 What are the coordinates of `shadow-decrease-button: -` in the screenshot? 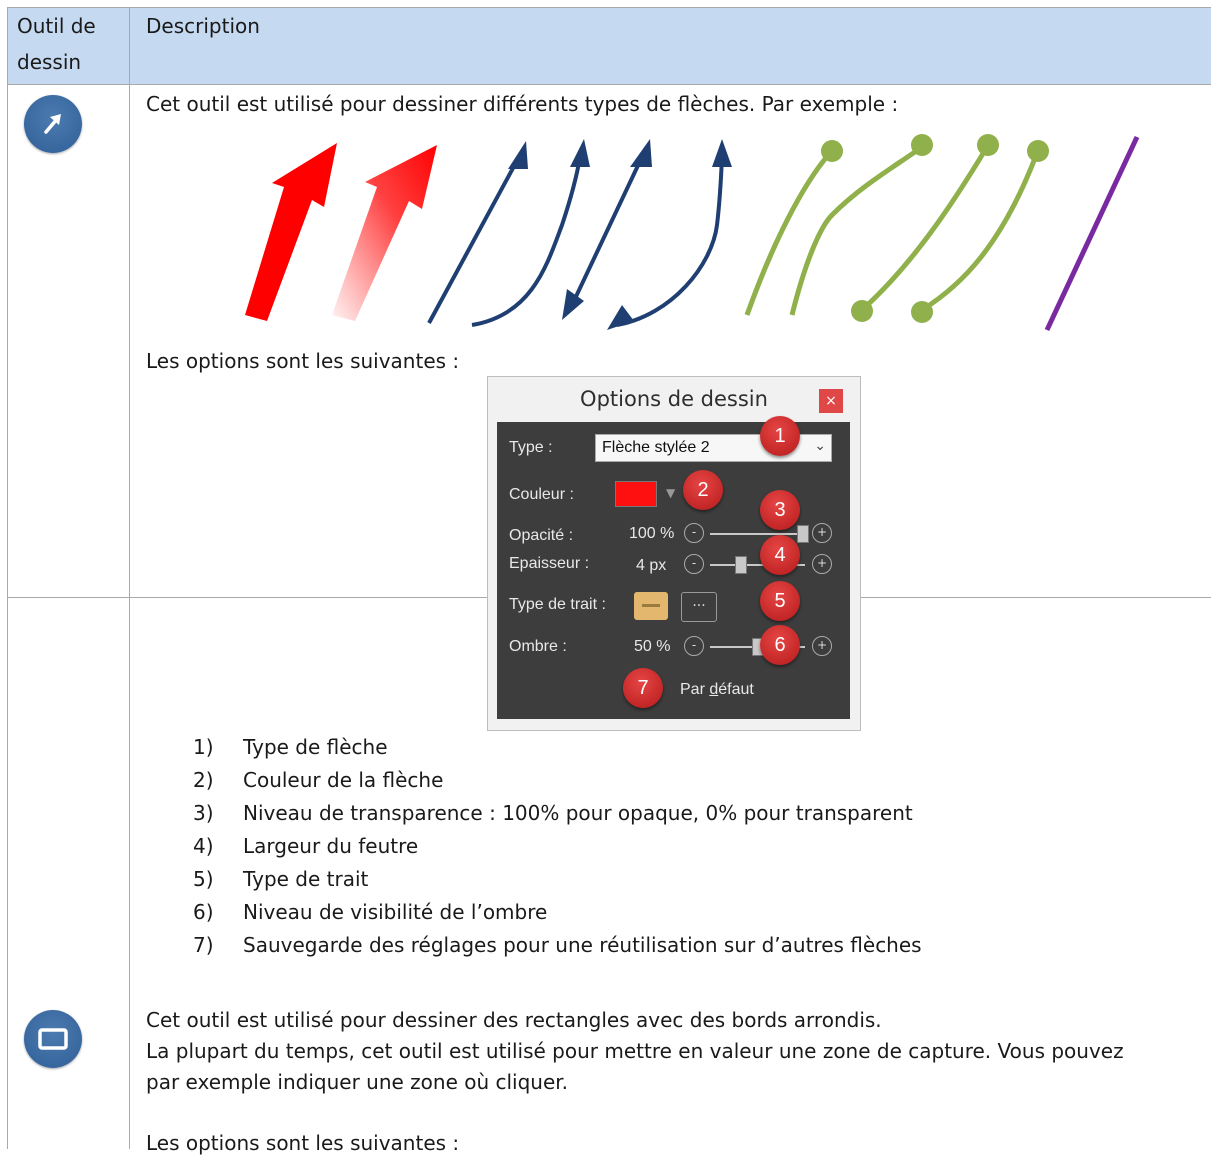 It's located at (694, 646).